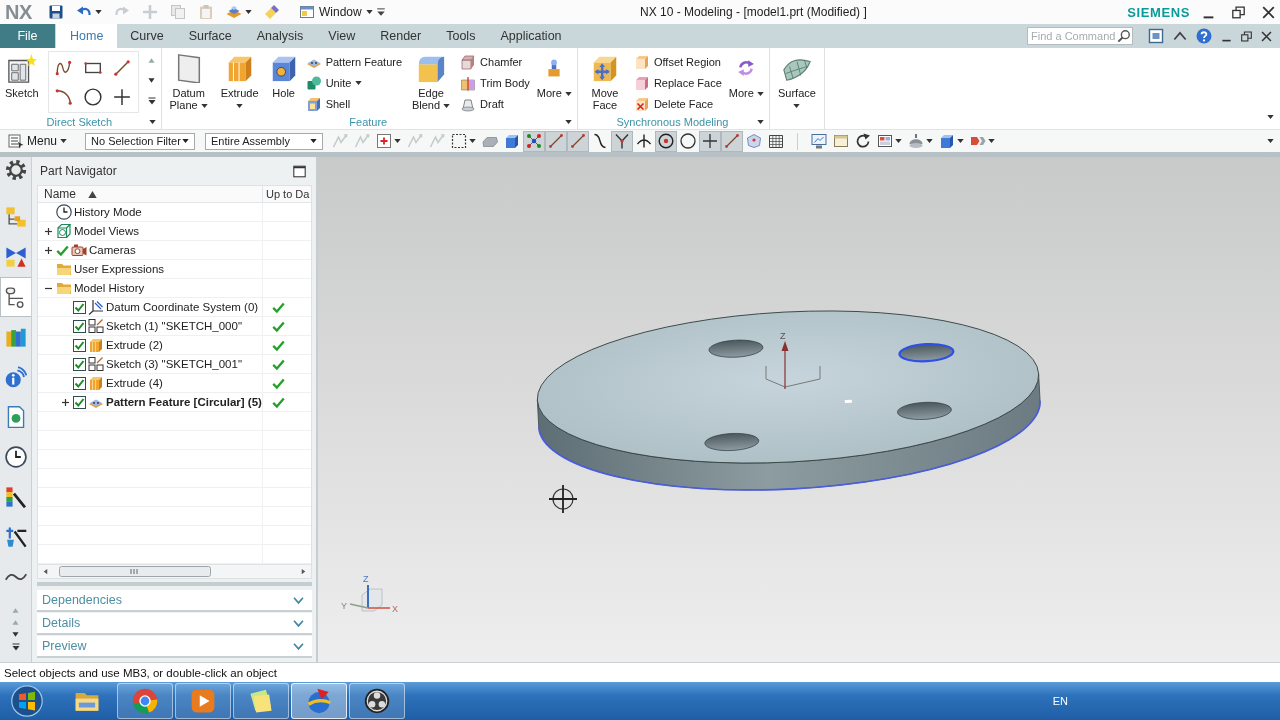 The height and width of the screenshot is (720, 1280). Describe the element at coordinates (203, 701) in the screenshot. I see `play-icon` at that location.